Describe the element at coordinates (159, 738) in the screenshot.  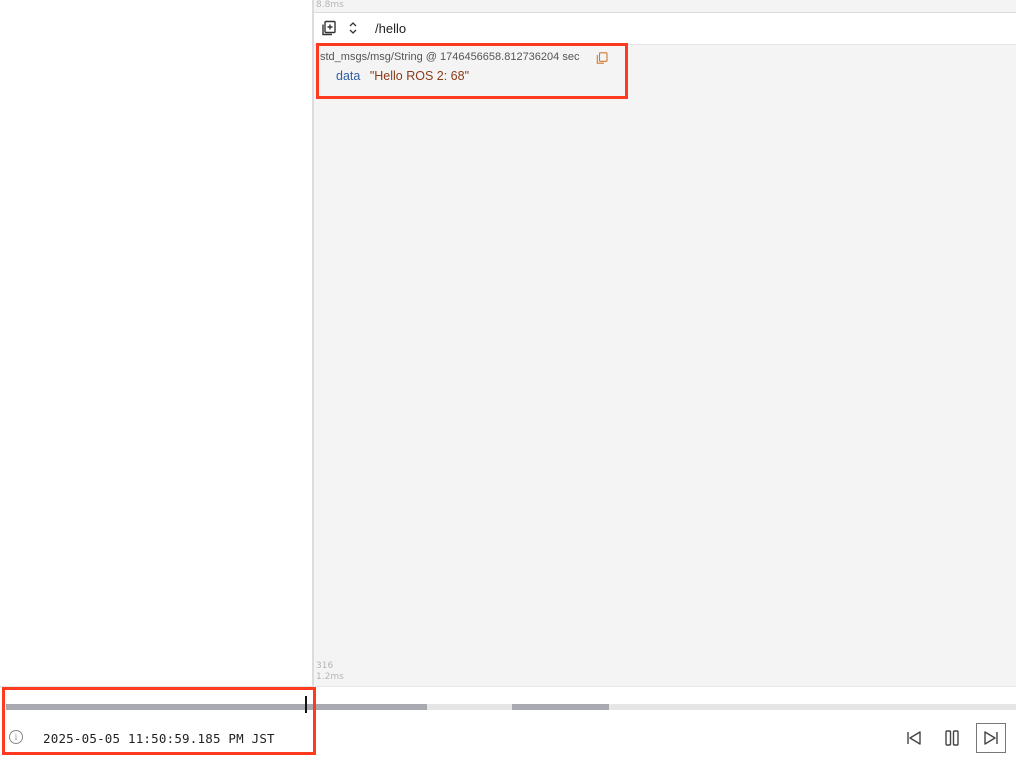
I see `playback-timestamp: 2025-05-05 11:50:59.185 PM JST` at that location.